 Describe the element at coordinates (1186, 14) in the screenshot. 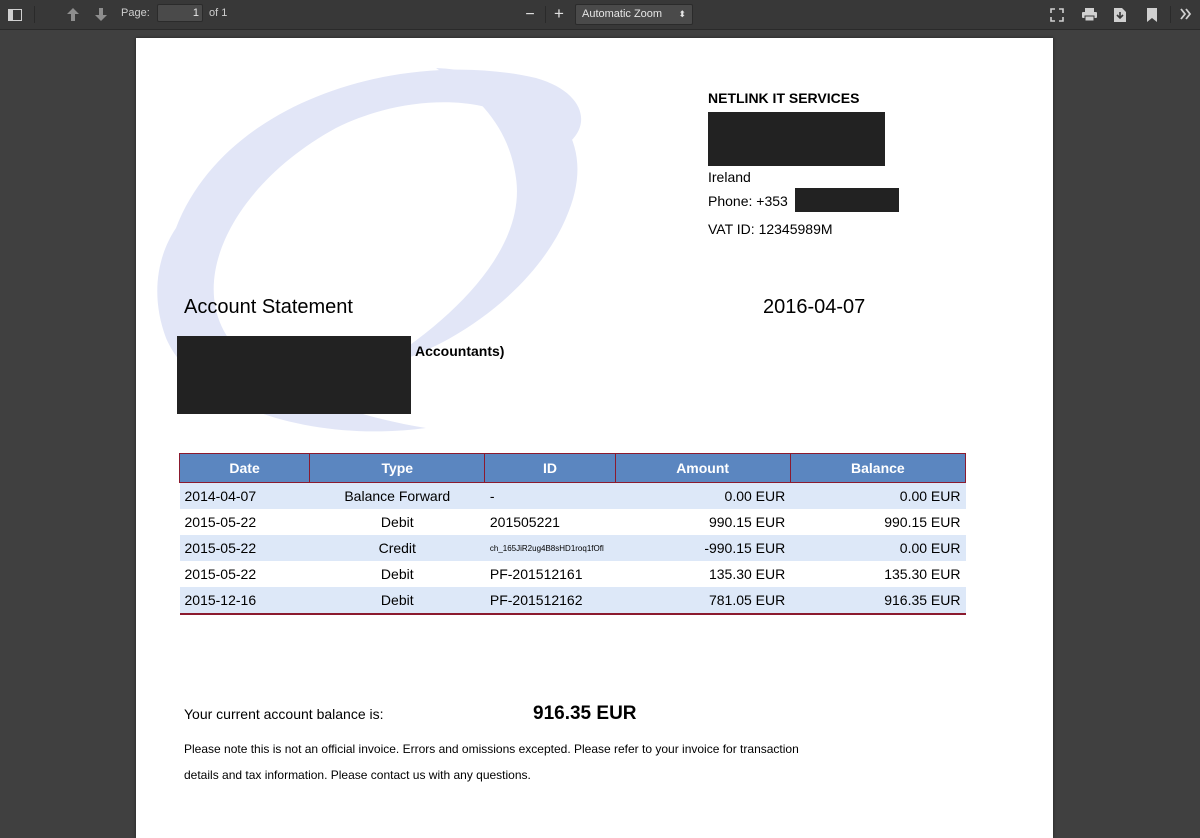

I see `tools-icon` at that location.